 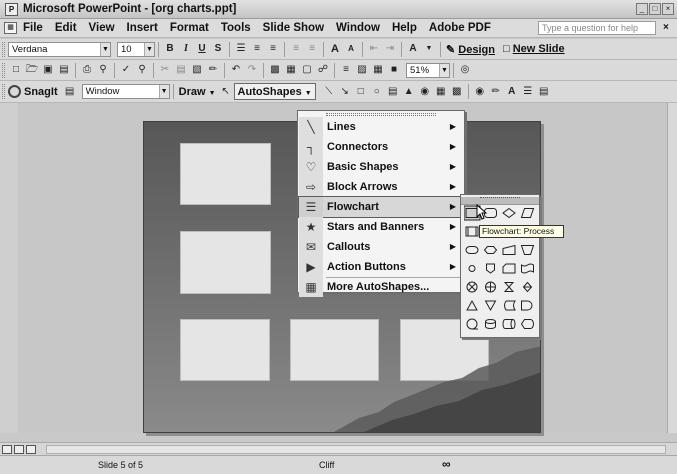 What do you see at coordinates (48, 70) in the screenshot?
I see `save-icon: ▣` at bounding box center [48, 70].